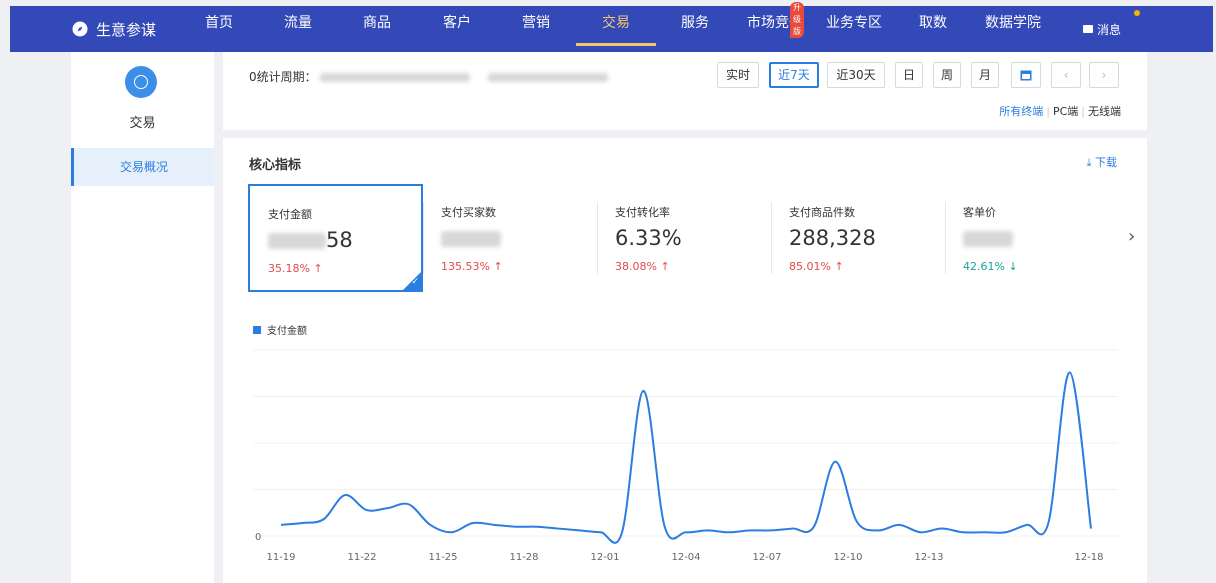  I want to click on metric-change: 38.08% ↑, so click(642, 266).